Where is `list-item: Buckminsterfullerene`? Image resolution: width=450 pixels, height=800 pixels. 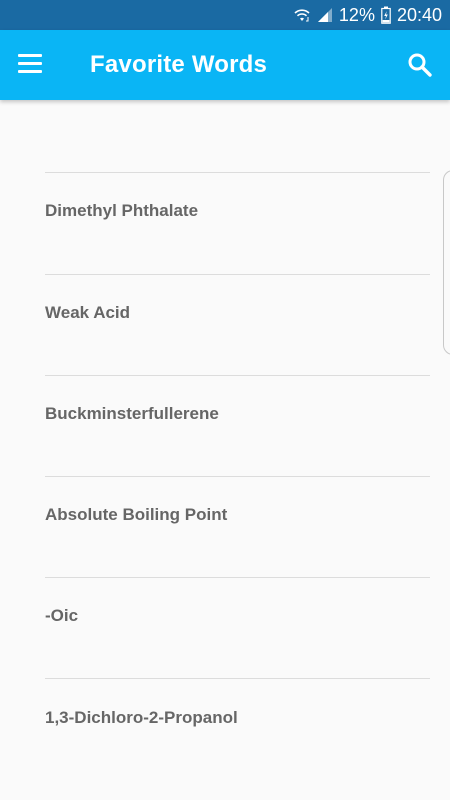
list-item: Buckminsterfullerene is located at coordinates (237, 426).